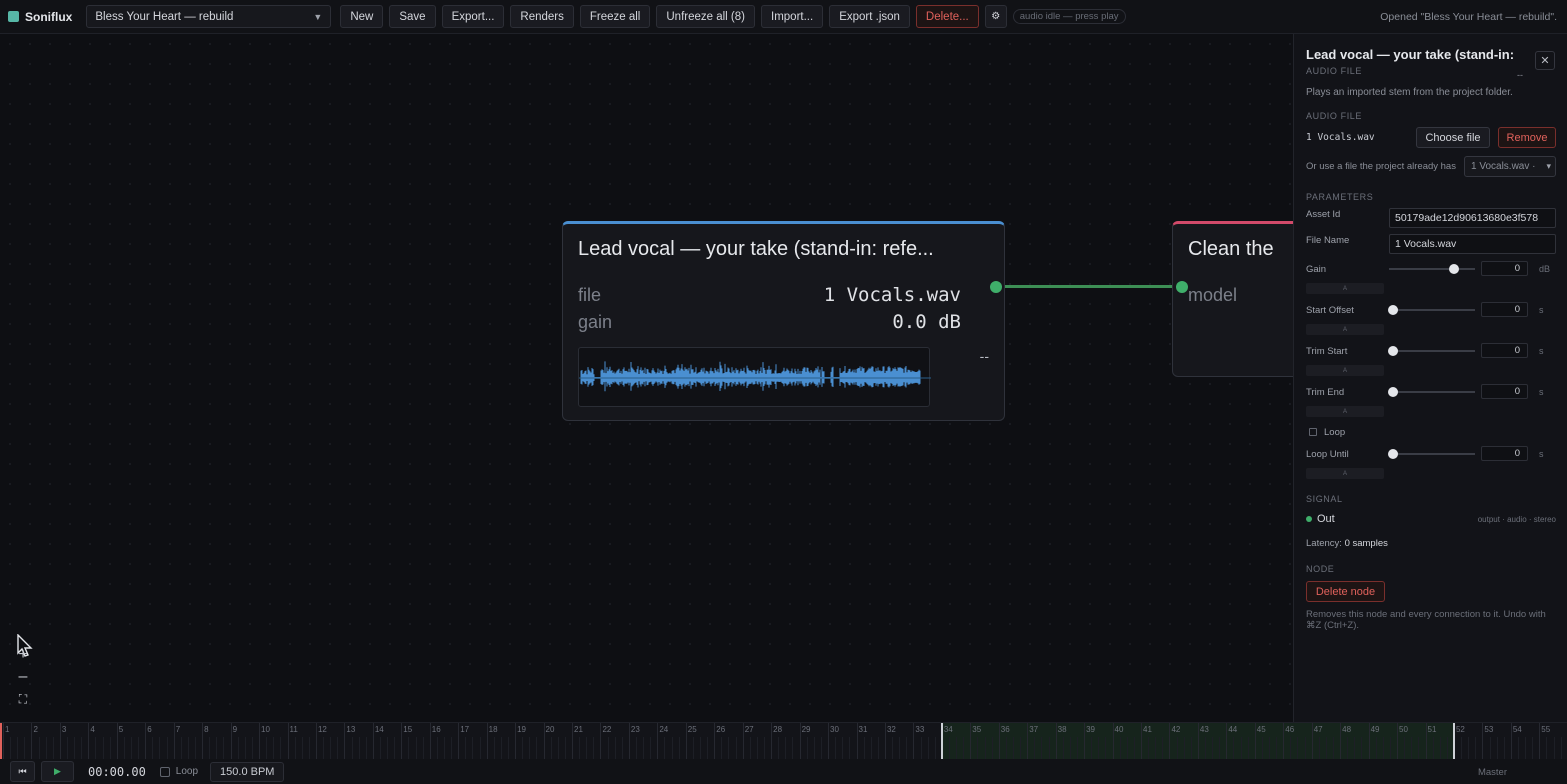  Describe the element at coordinates (23, 677) in the screenshot. I see `zoom-out-button: –` at that location.